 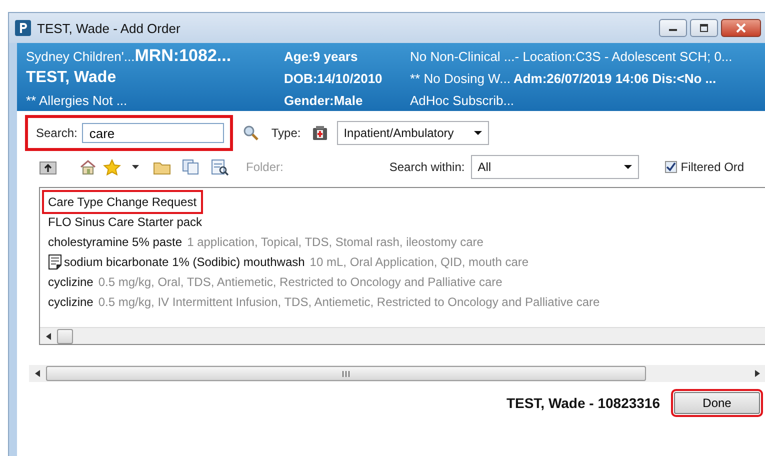 I want to click on home-icon, so click(x=88, y=167).